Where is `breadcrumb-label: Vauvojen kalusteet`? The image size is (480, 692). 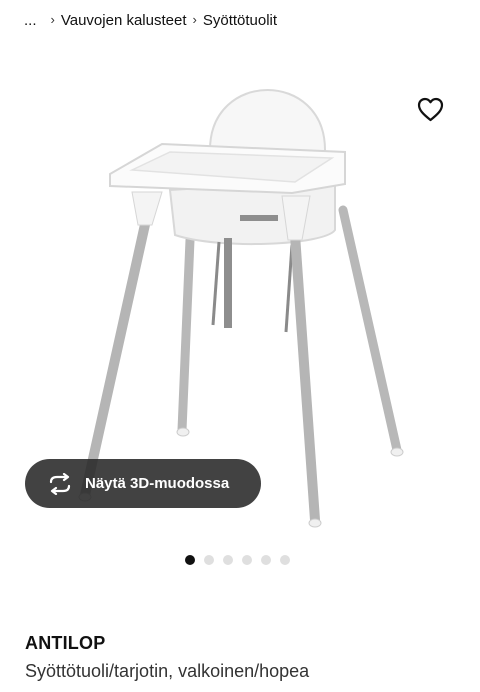 breadcrumb-label: Vauvojen kalusteet is located at coordinates (124, 20).